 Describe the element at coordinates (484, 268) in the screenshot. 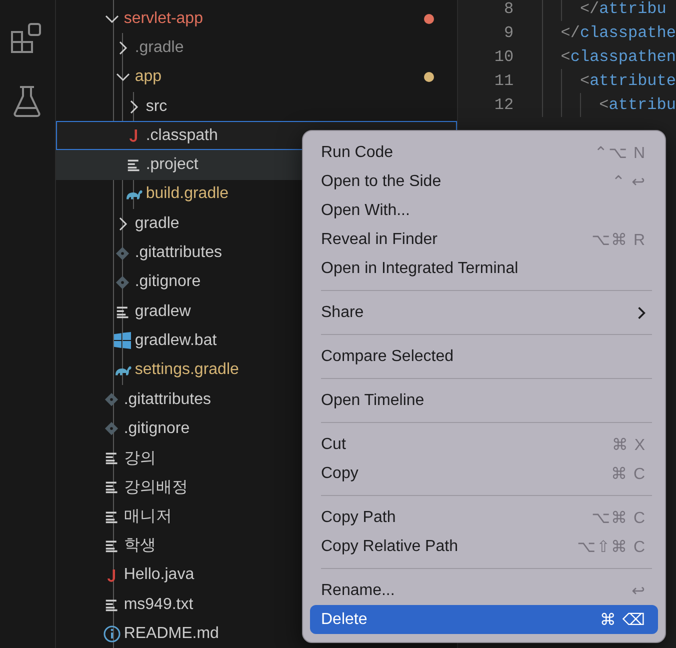

I see `menu-item: Open in Integrated Terminal` at that location.